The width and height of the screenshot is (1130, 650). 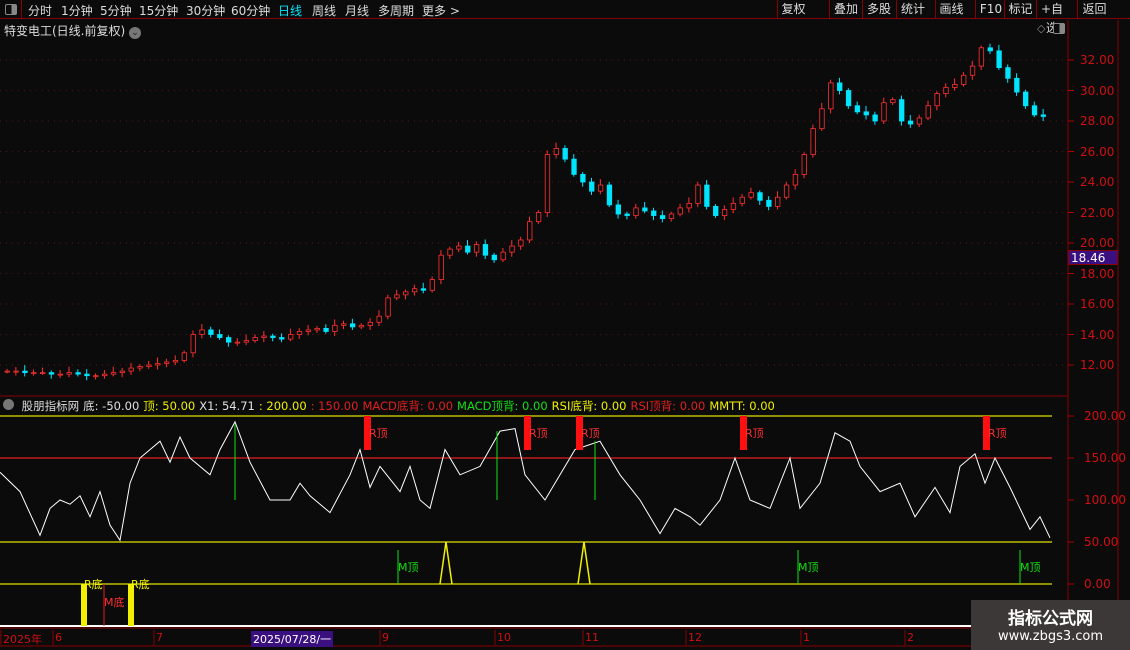 I want to click on time-label: 1, so click(x=806, y=637).